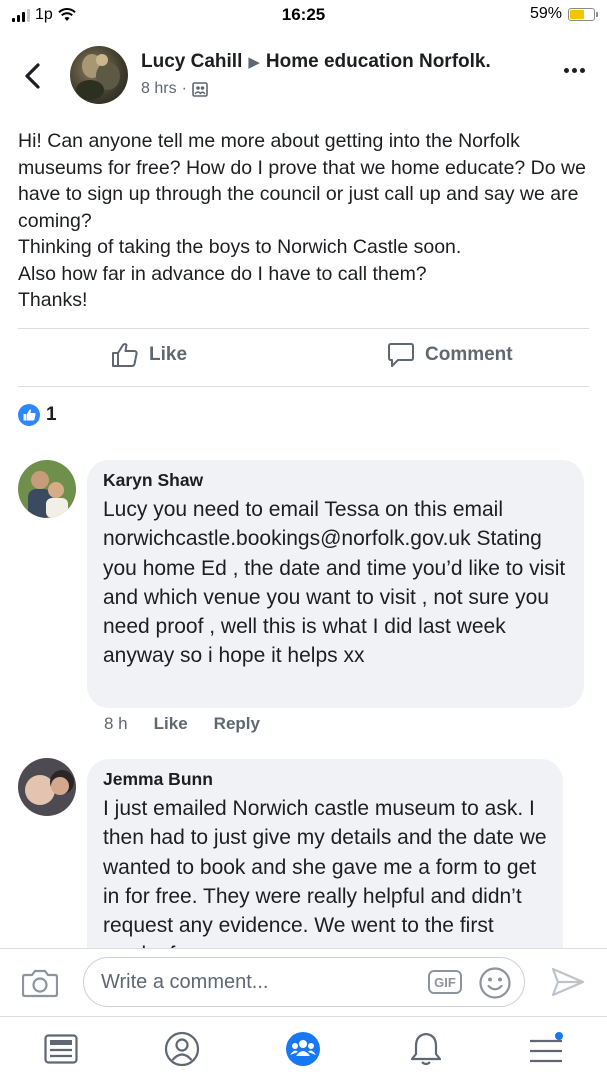  I want to click on group-name: Home education Norfolk., so click(378, 61).